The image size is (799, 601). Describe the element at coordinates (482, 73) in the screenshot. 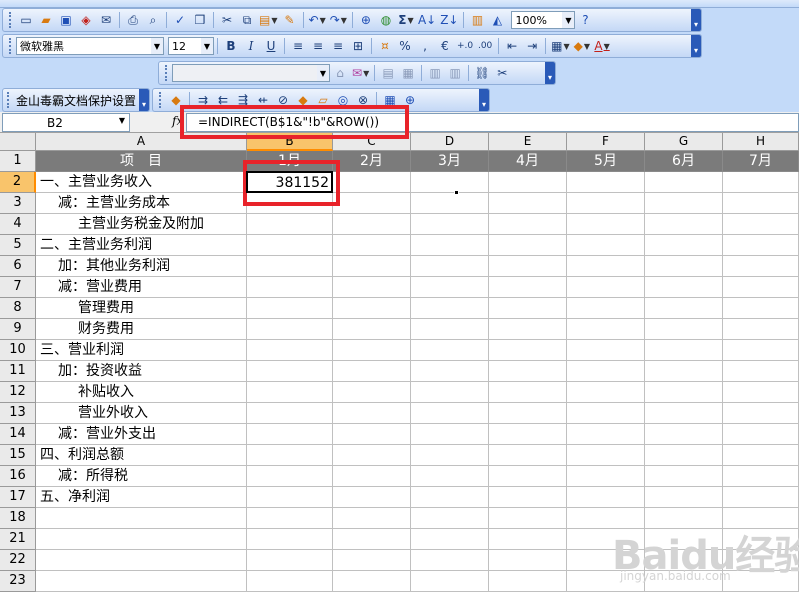

I see `link-icon: ⛓` at that location.